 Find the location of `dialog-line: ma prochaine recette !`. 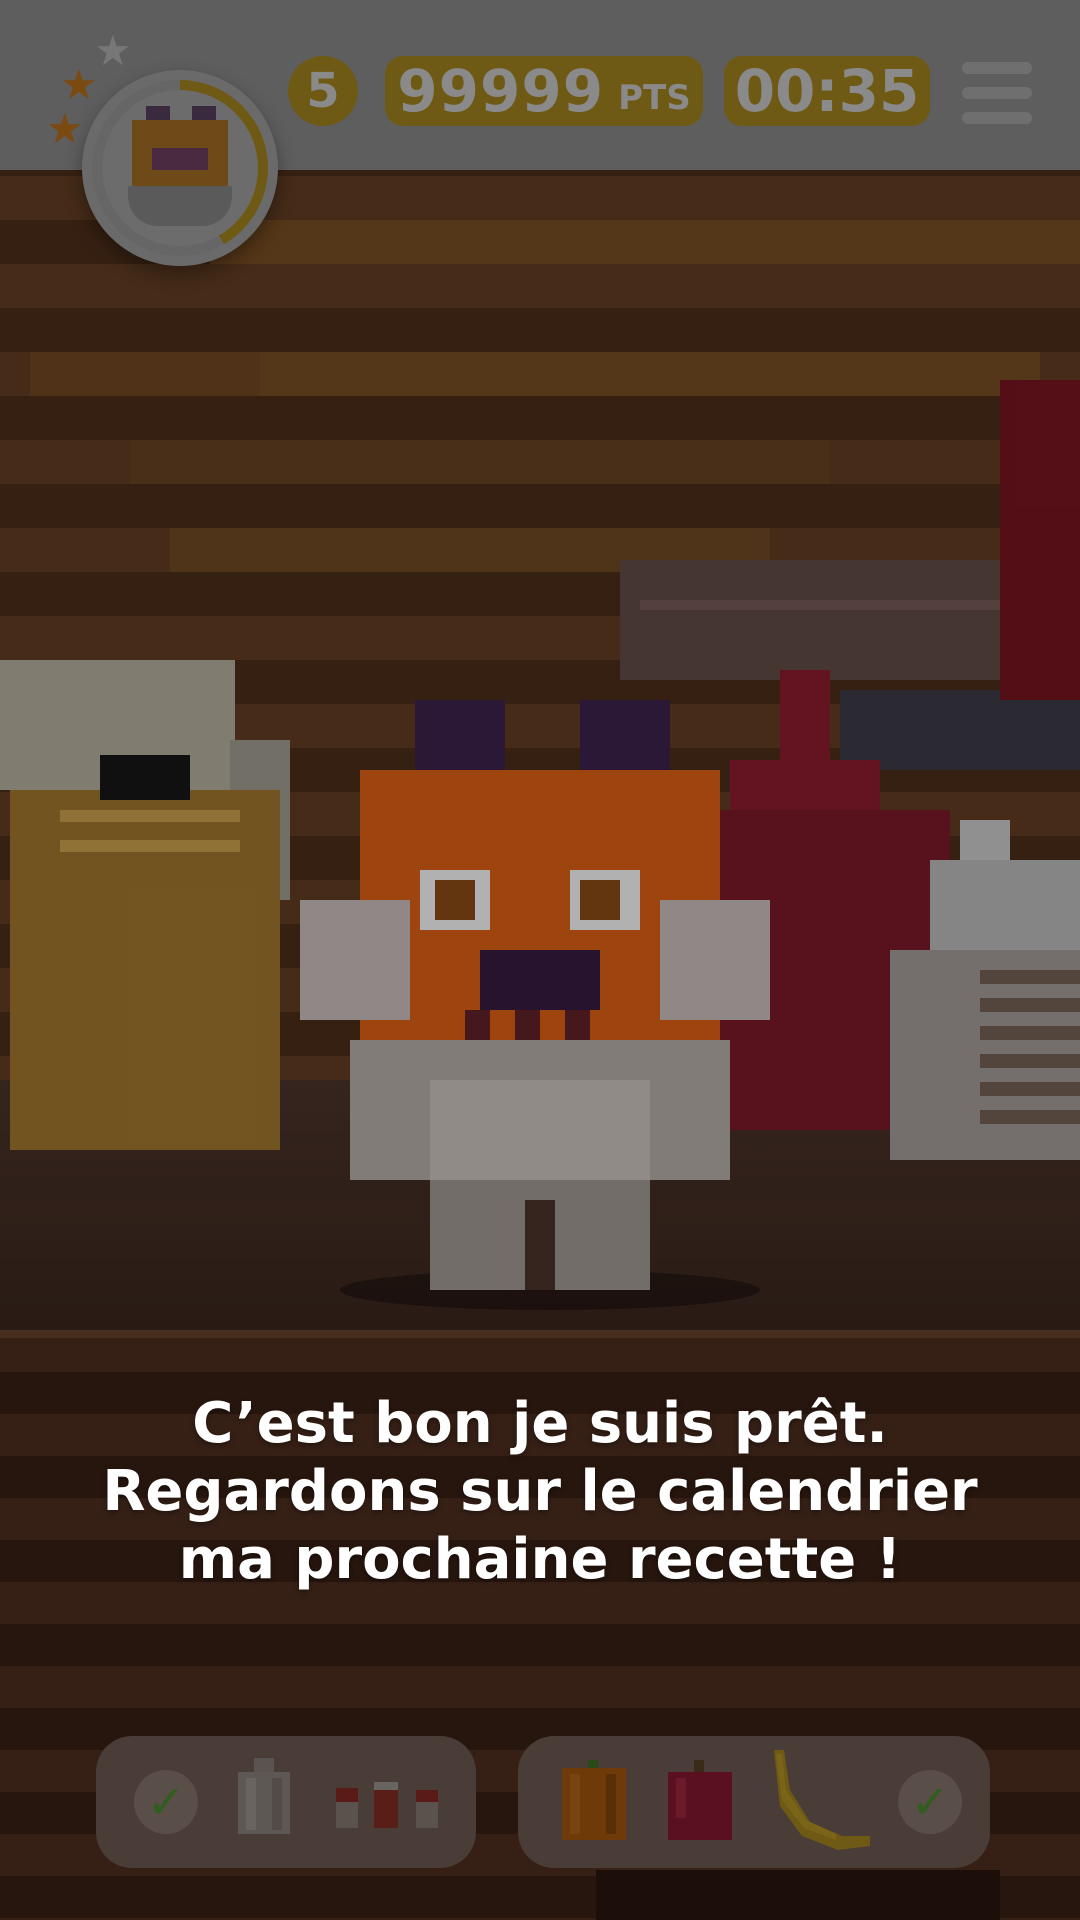

dialog-line: ma prochaine recette ! is located at coordinates (540, 1559).